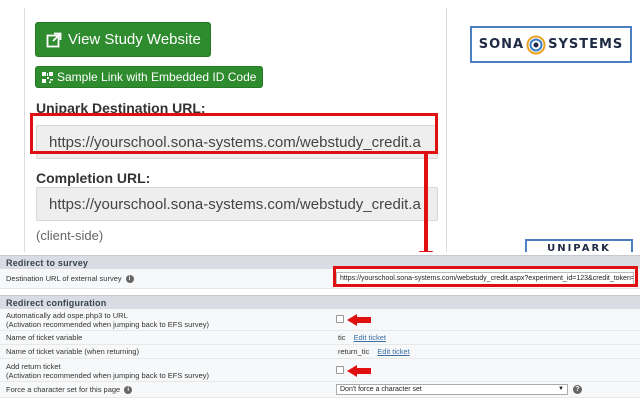  I want to click on auto-add-label-line1: Automatically add ospe.php3 to URL, so click(67, 315).